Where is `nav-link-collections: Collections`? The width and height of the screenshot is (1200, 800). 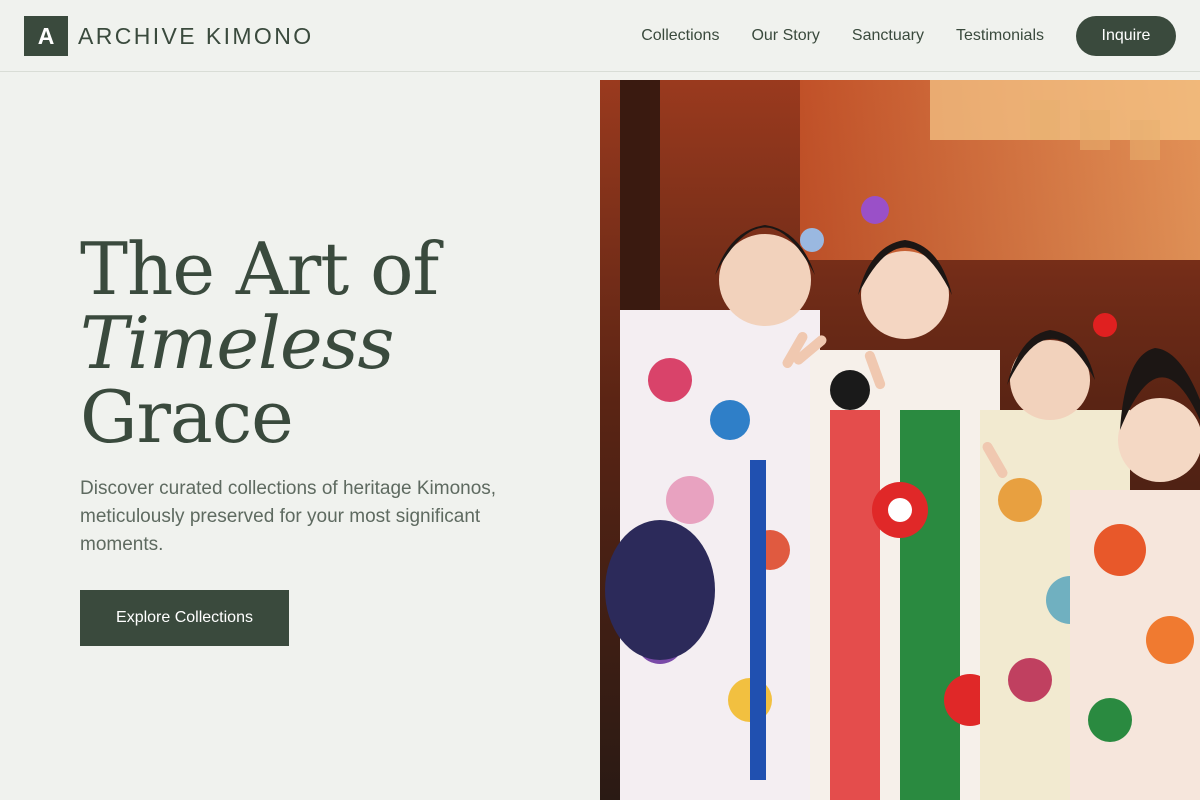 nav-link-collections: Collections is located at coordinates (680, 36).